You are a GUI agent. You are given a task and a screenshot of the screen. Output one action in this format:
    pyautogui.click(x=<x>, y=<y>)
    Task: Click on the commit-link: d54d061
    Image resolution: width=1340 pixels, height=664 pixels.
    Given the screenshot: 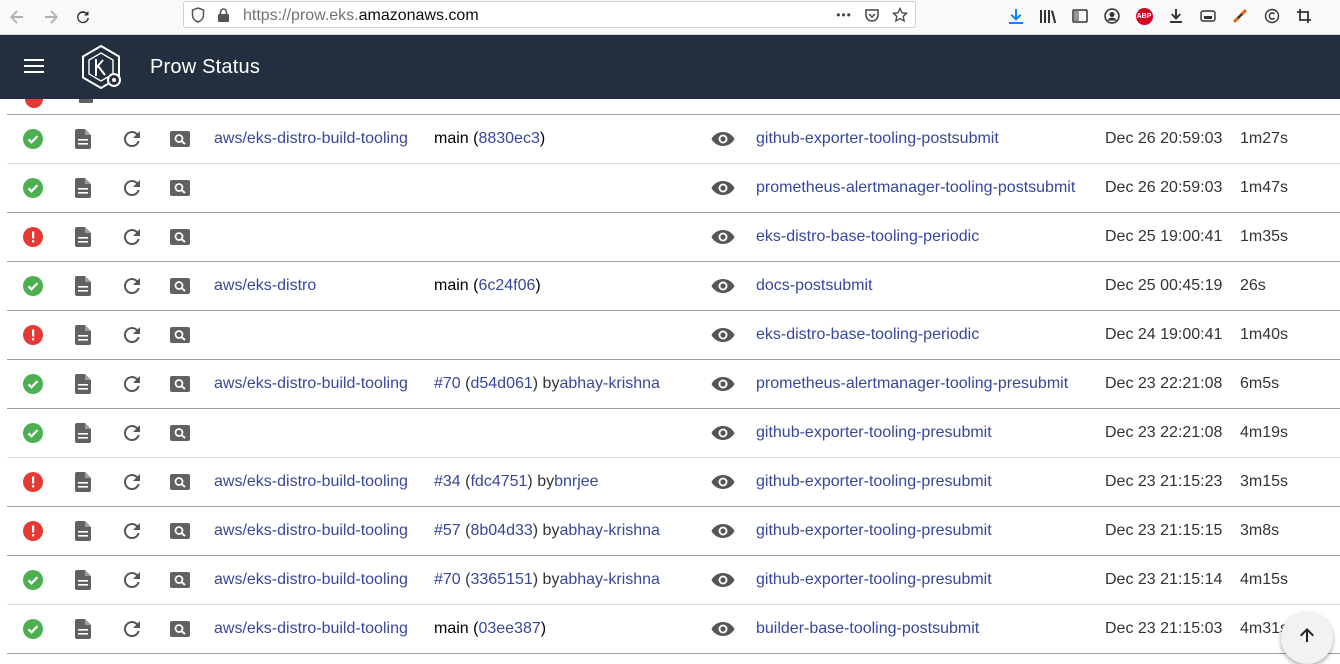 What is the action you would take?
    pyautogui.click(x=501, y=384)
    